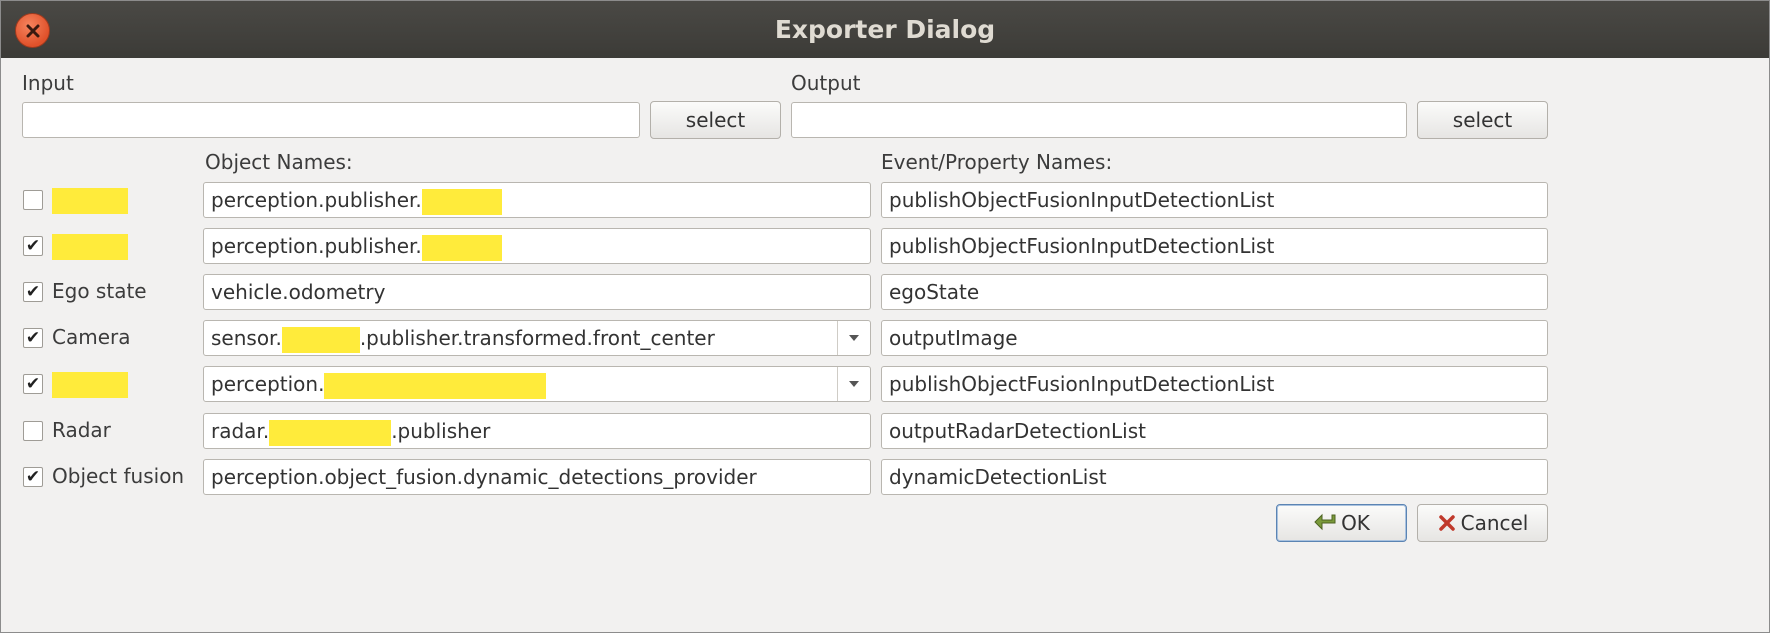  I want to click on object-name-field: vehicle.odometry, so click(537, 292).